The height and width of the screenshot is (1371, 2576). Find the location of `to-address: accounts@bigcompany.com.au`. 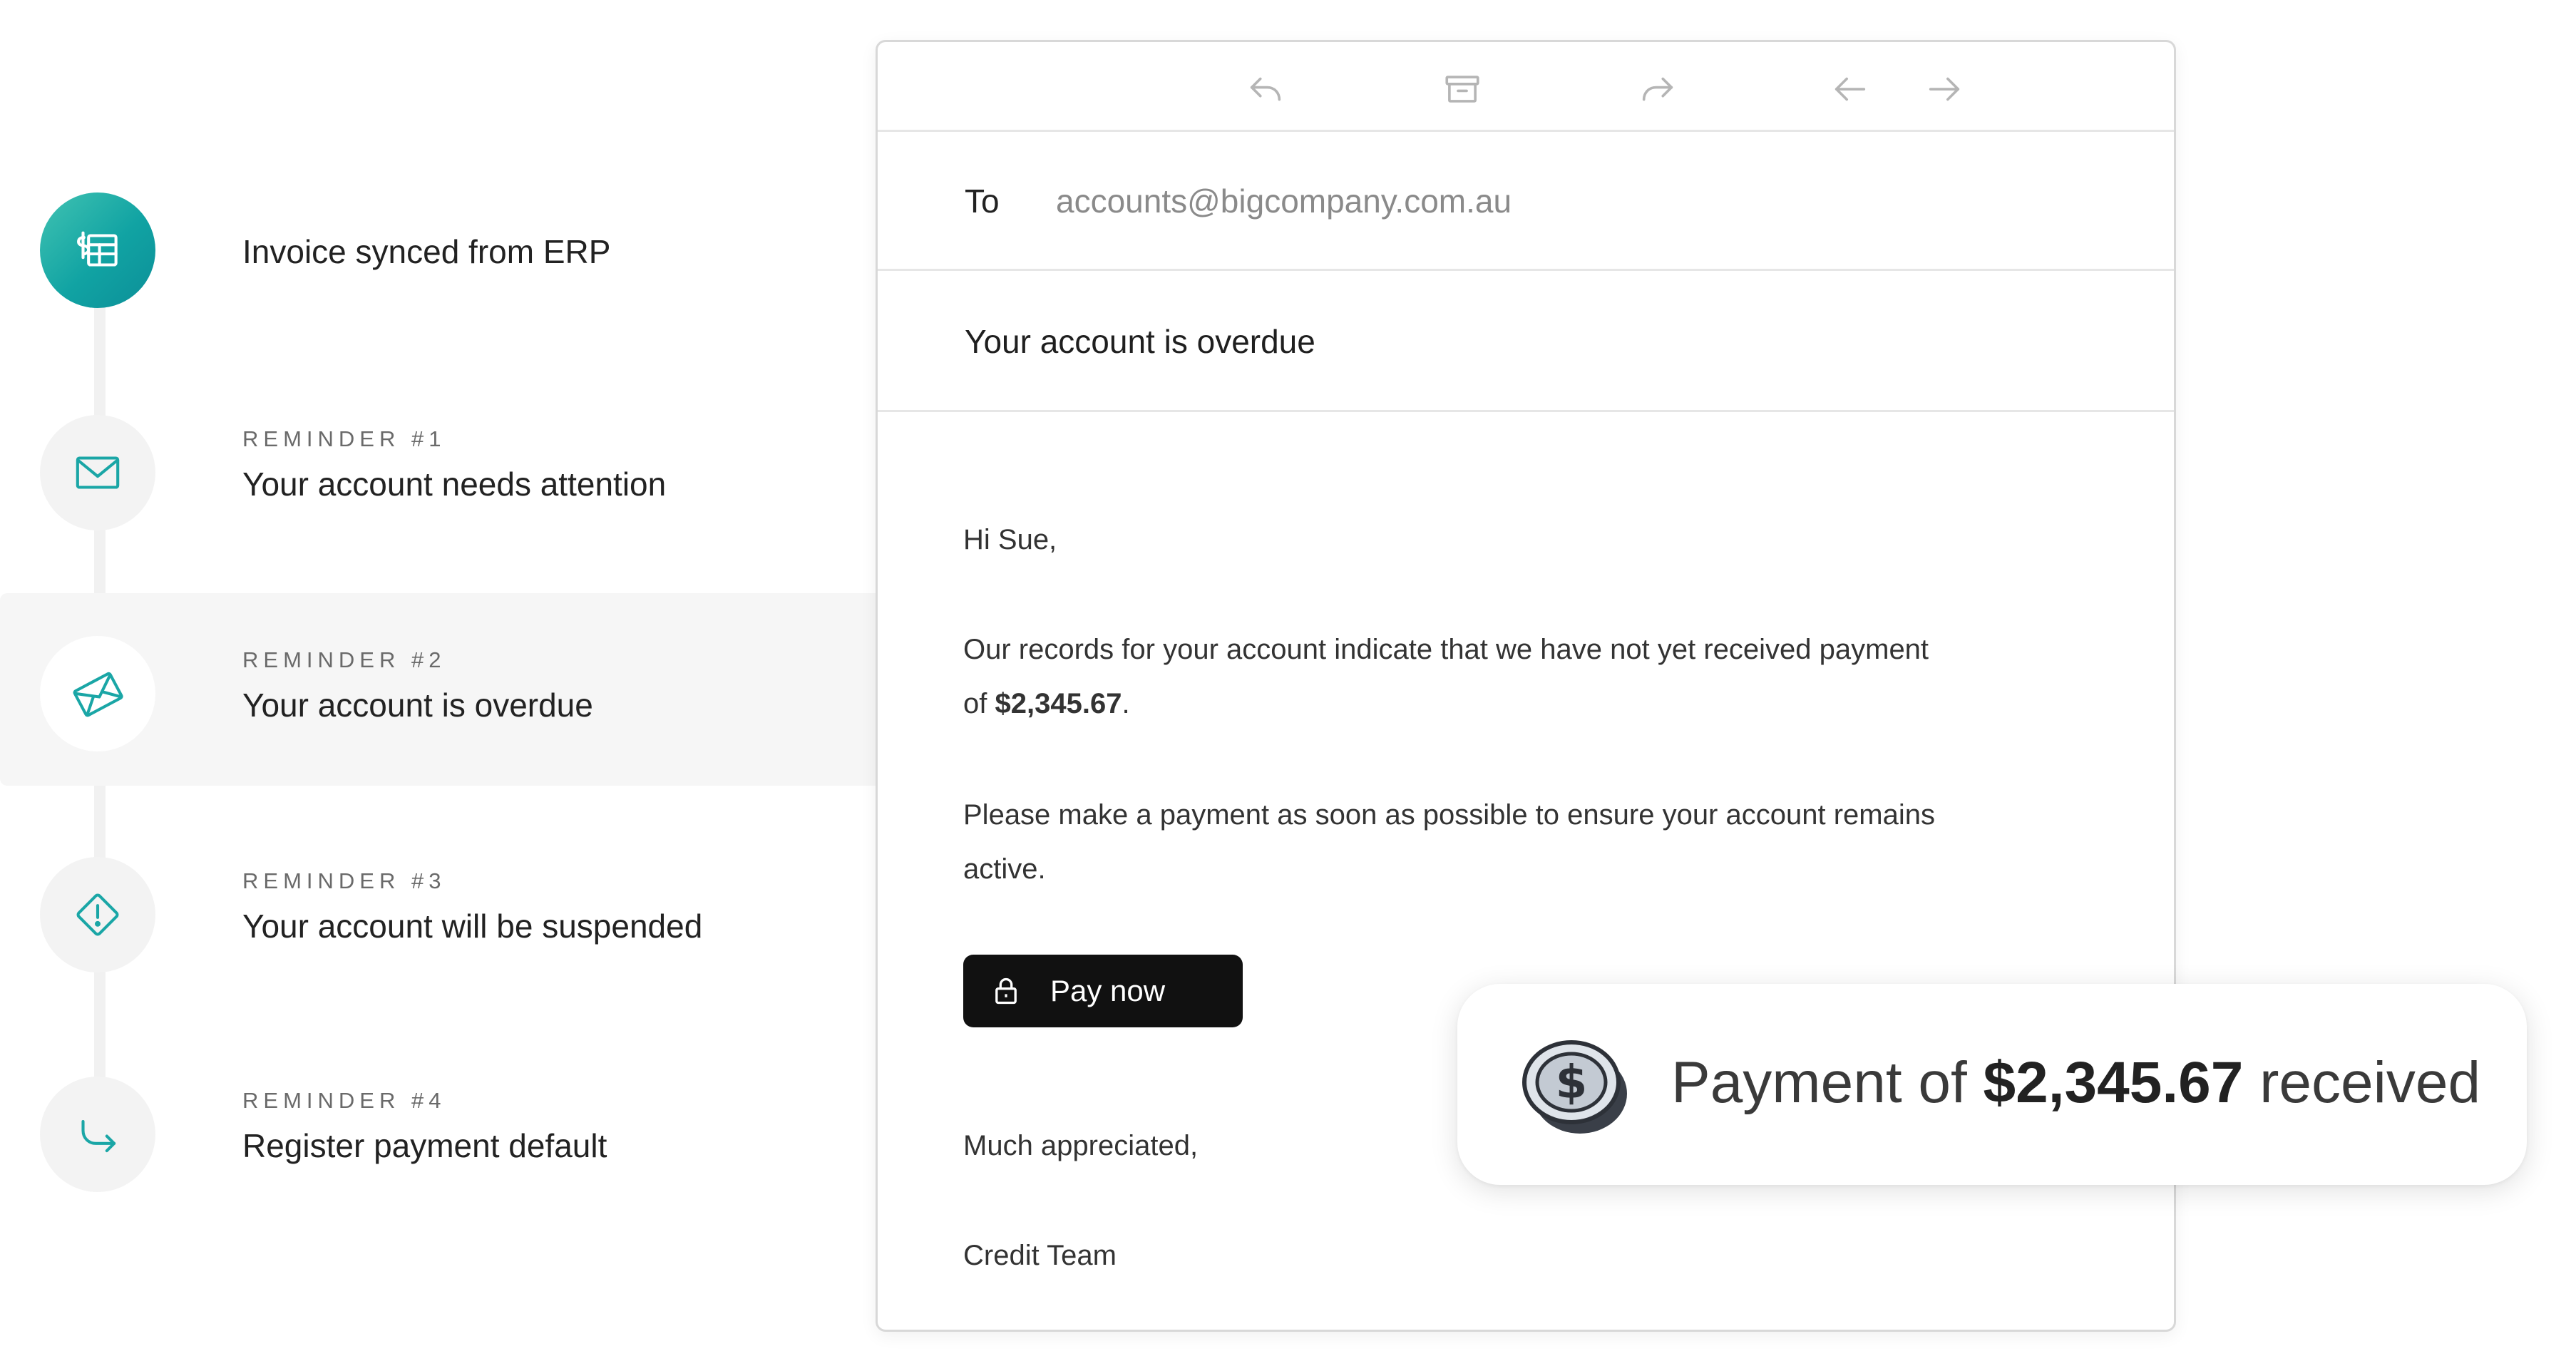

to-address: accounts@bigcompany.com.au is located at coordinates (1284, 201).